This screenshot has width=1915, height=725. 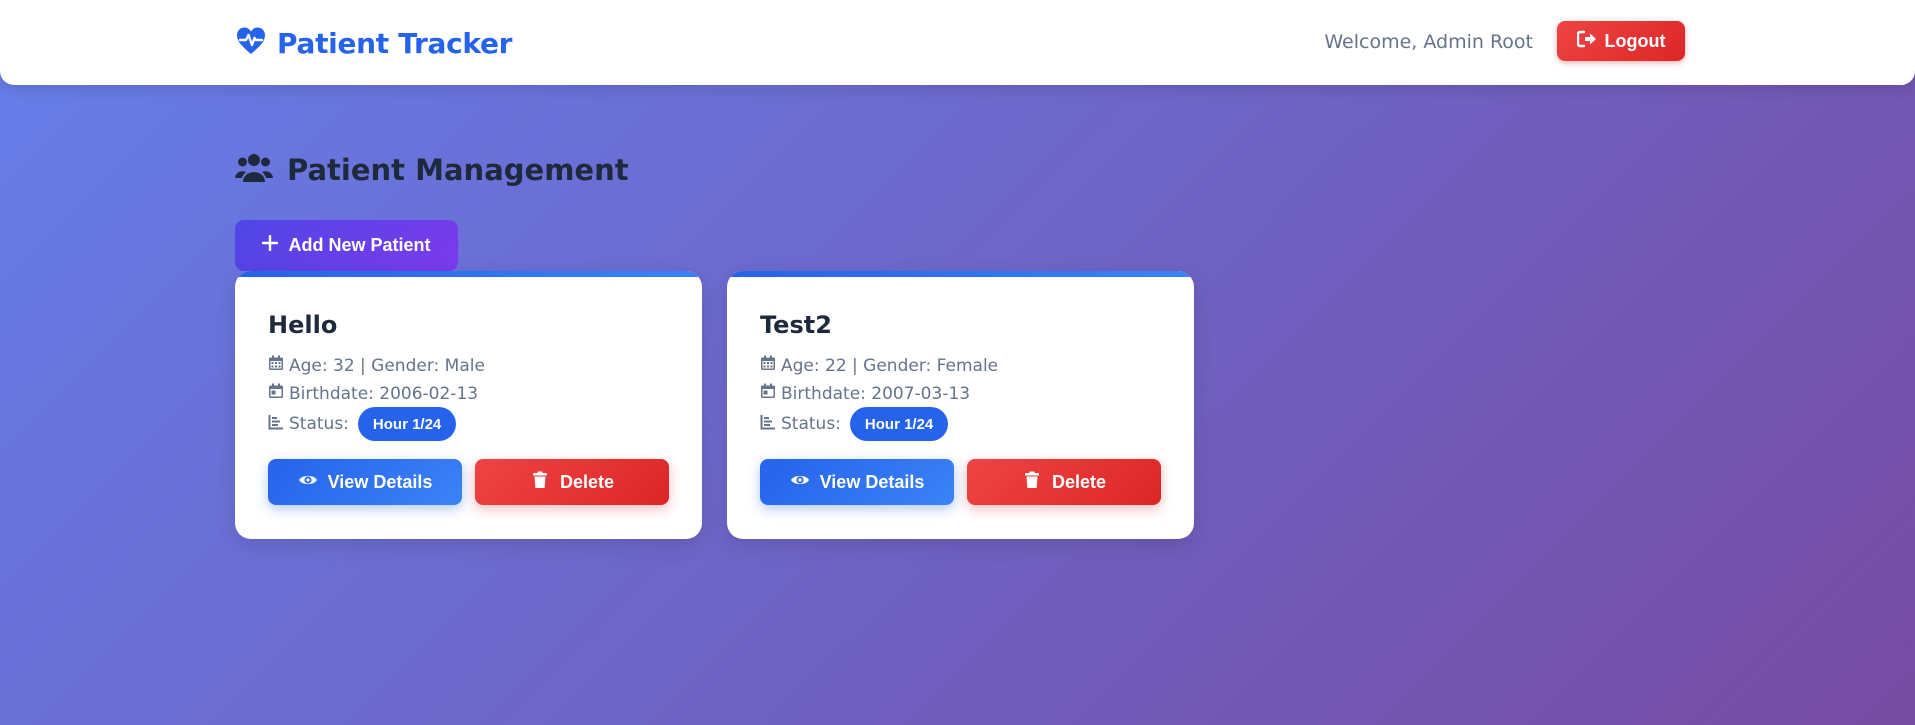 I want to click on patient-age-gender: Age: 32 | Gender: Male, so click(x=376, y=365).